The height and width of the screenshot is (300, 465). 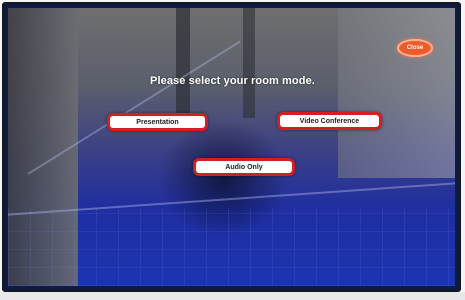 What do you see at coordinates (415, 48) in the screenshot?
I see `close-button: Close` at bounding box center [415, 48].